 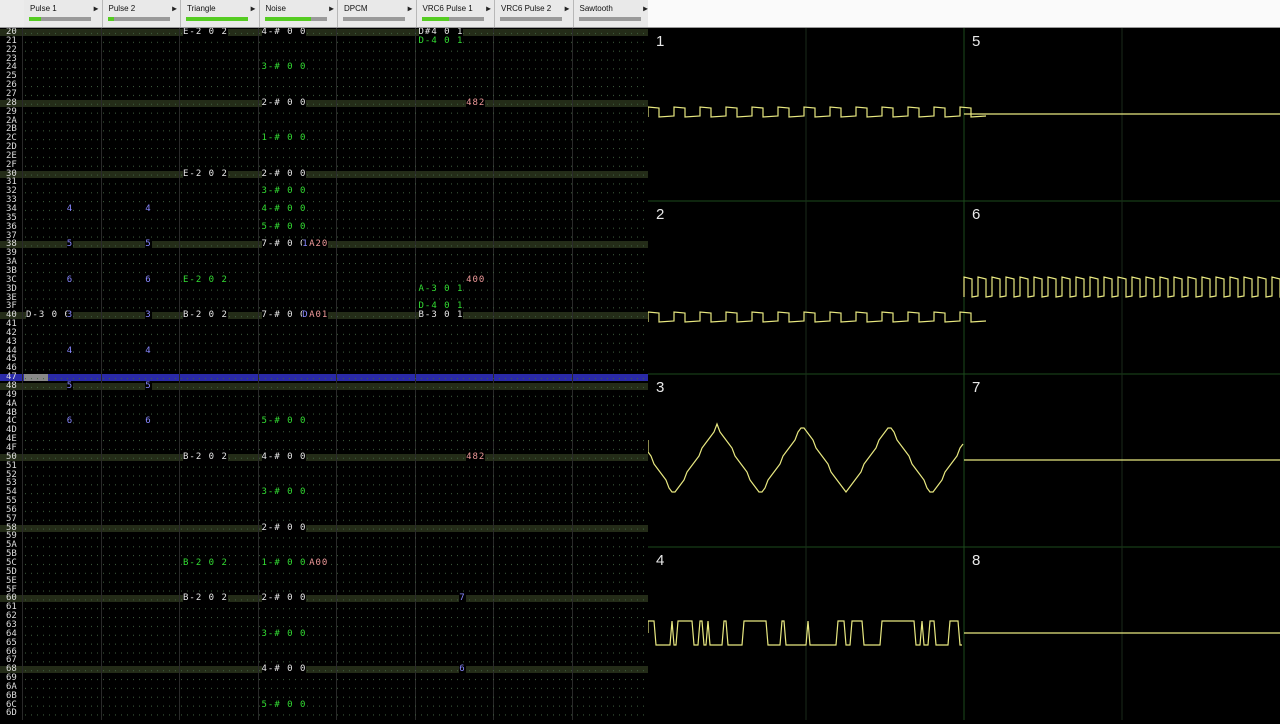 I want to click on pattern-cell: 400, so click(x=476, y=280).